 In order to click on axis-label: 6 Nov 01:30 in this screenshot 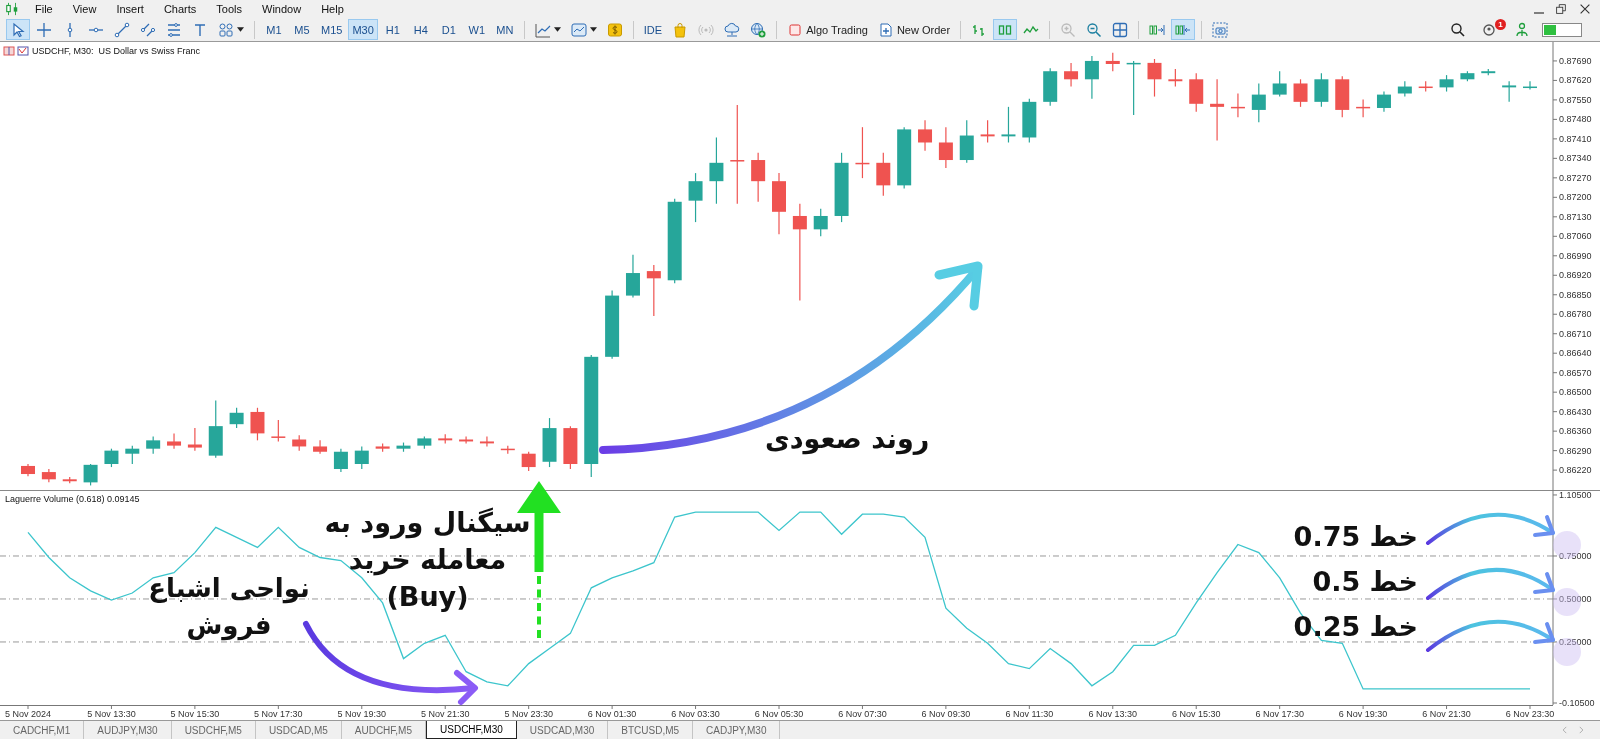, I will do `click(612, 714)`.